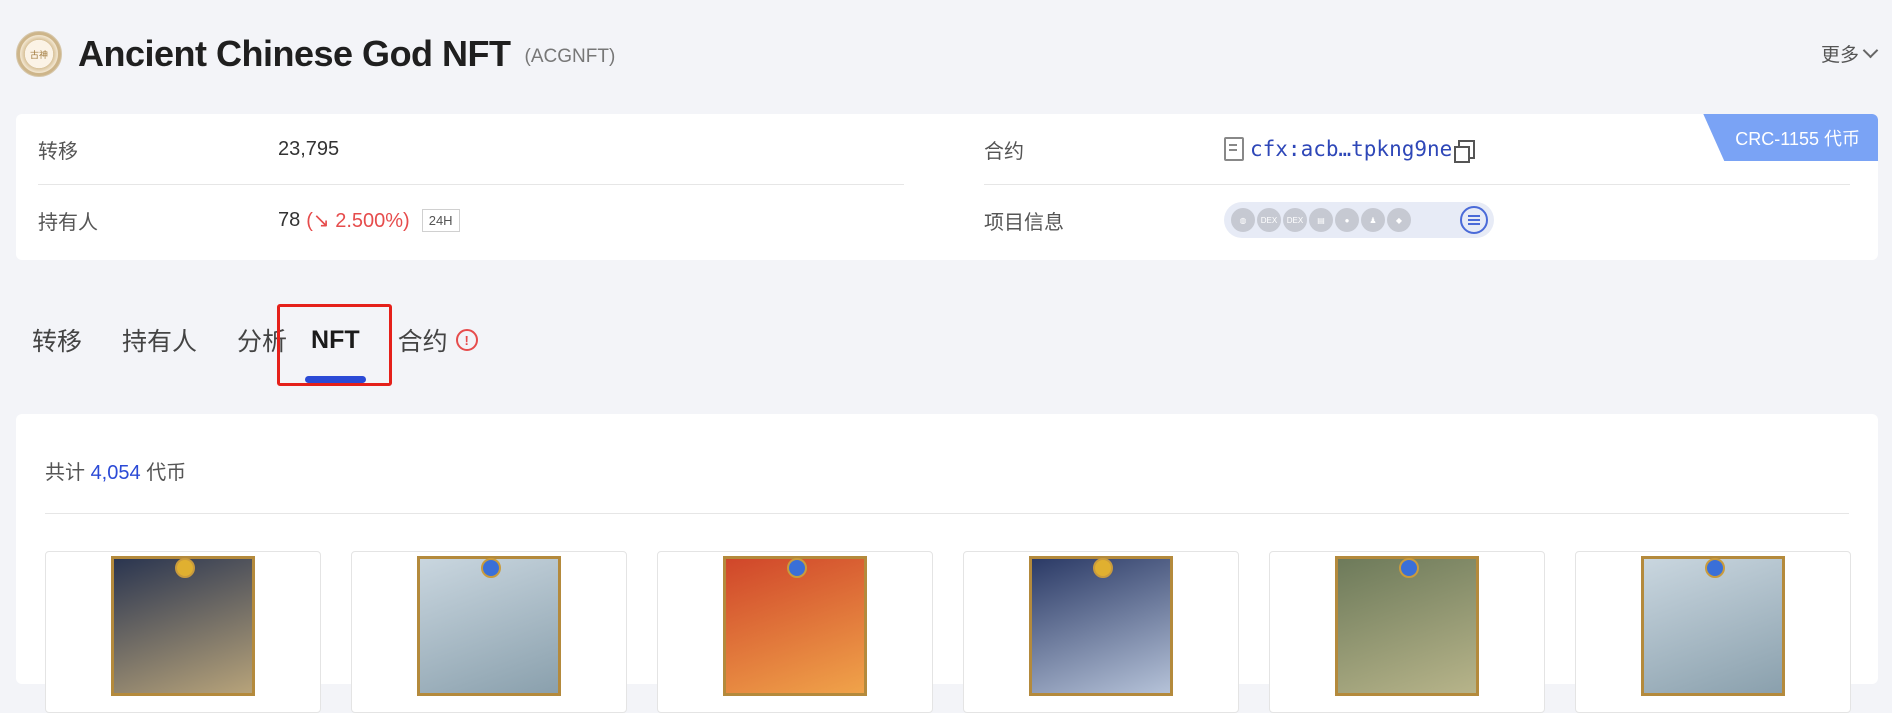  Describe the element at coordinates (1234, 149) in the screenshot. I see `contract-icon` at that location.